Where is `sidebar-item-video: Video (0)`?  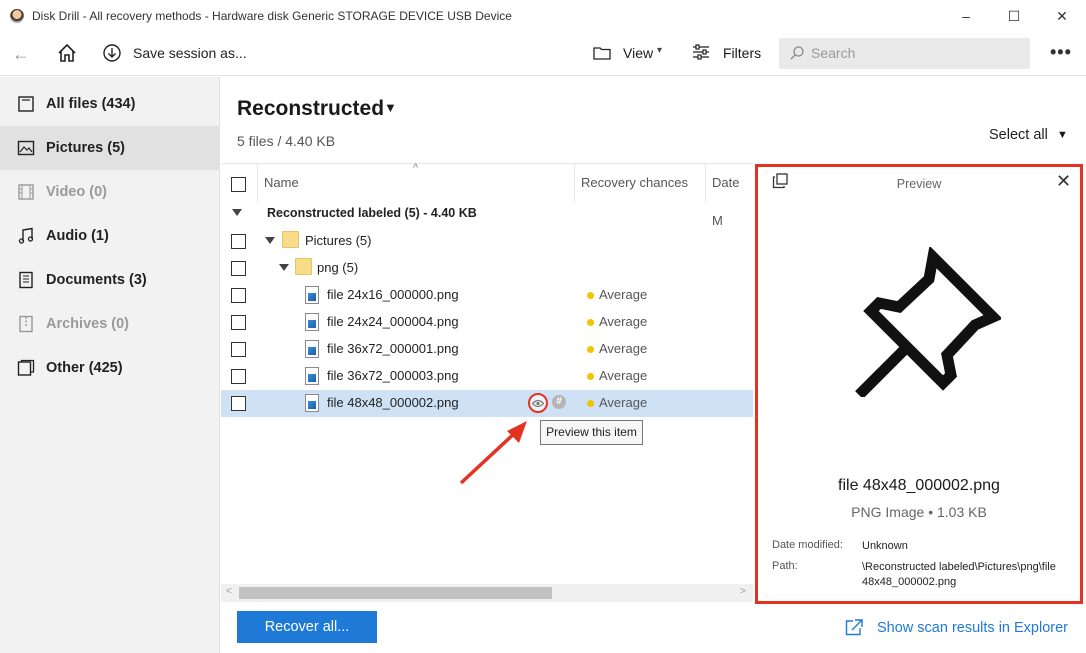 sidebar-item-video: Video (0) is located at coordinates (110, 192).